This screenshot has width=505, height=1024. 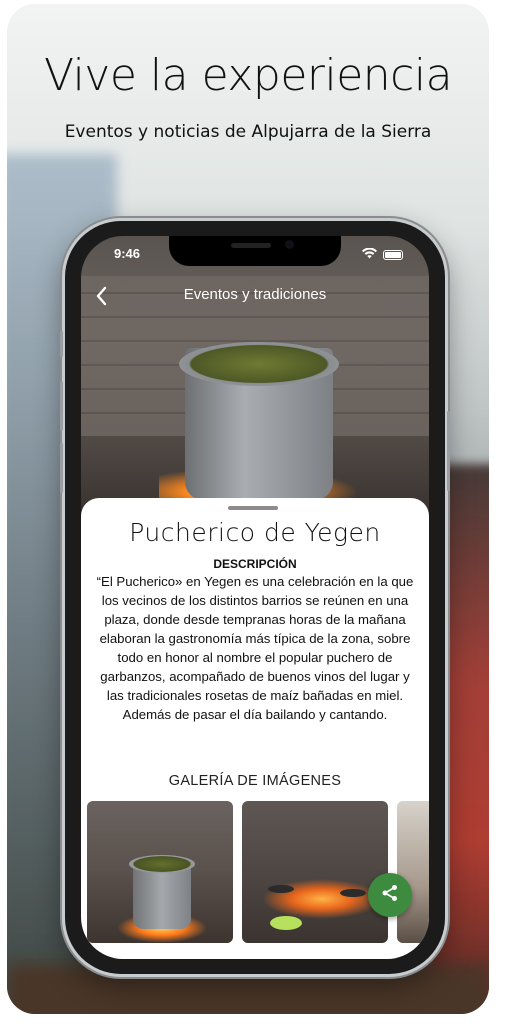 What do you see at coordinates (382, 255) in the screenshot?
I see `status-icons` at bounding box center [382, 255].